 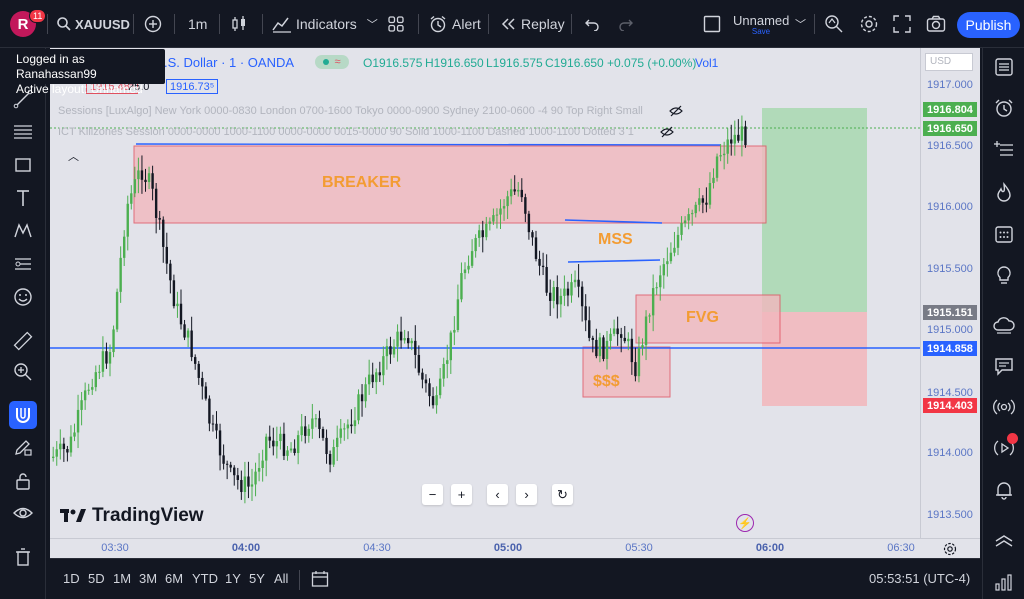 I want to click on mss-line-lower, so click(x=614, y=261).